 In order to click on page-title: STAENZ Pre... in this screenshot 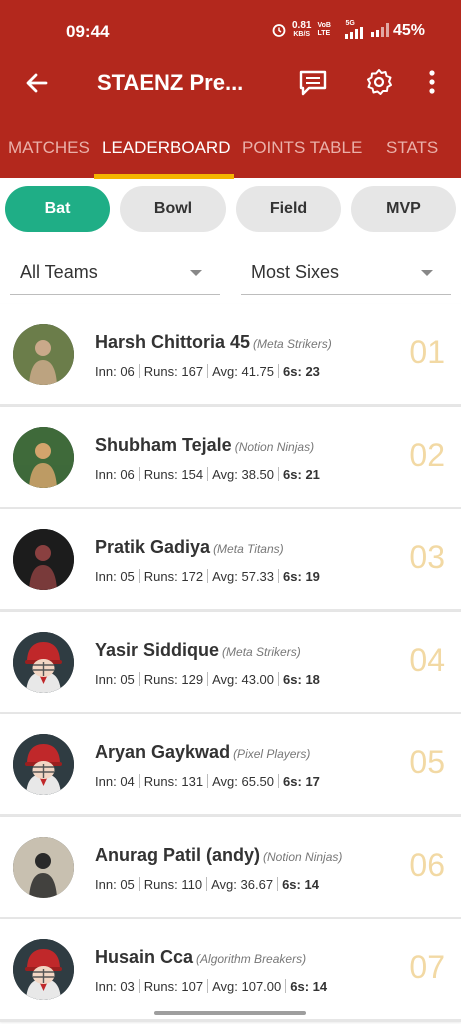, I will do `click(170, 82)`.